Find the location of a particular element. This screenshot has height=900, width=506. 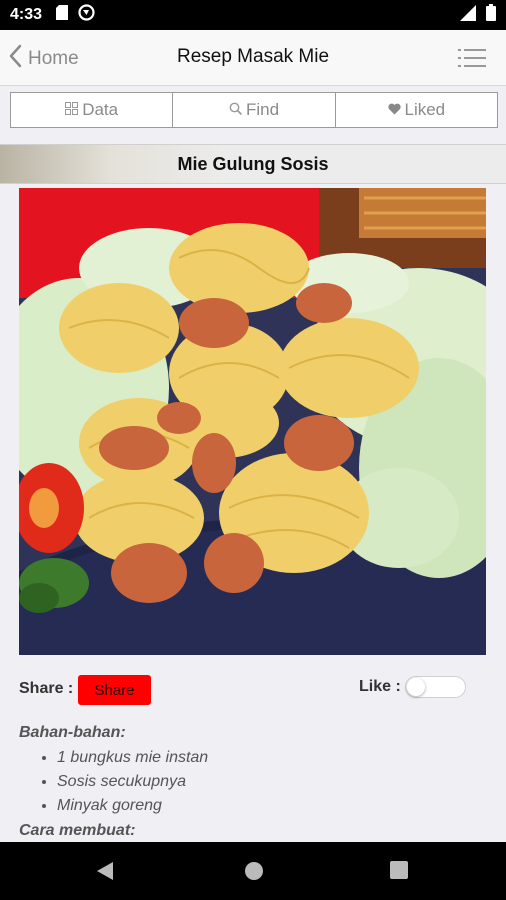

sd-card-icon is located at coordinates (62, 15).